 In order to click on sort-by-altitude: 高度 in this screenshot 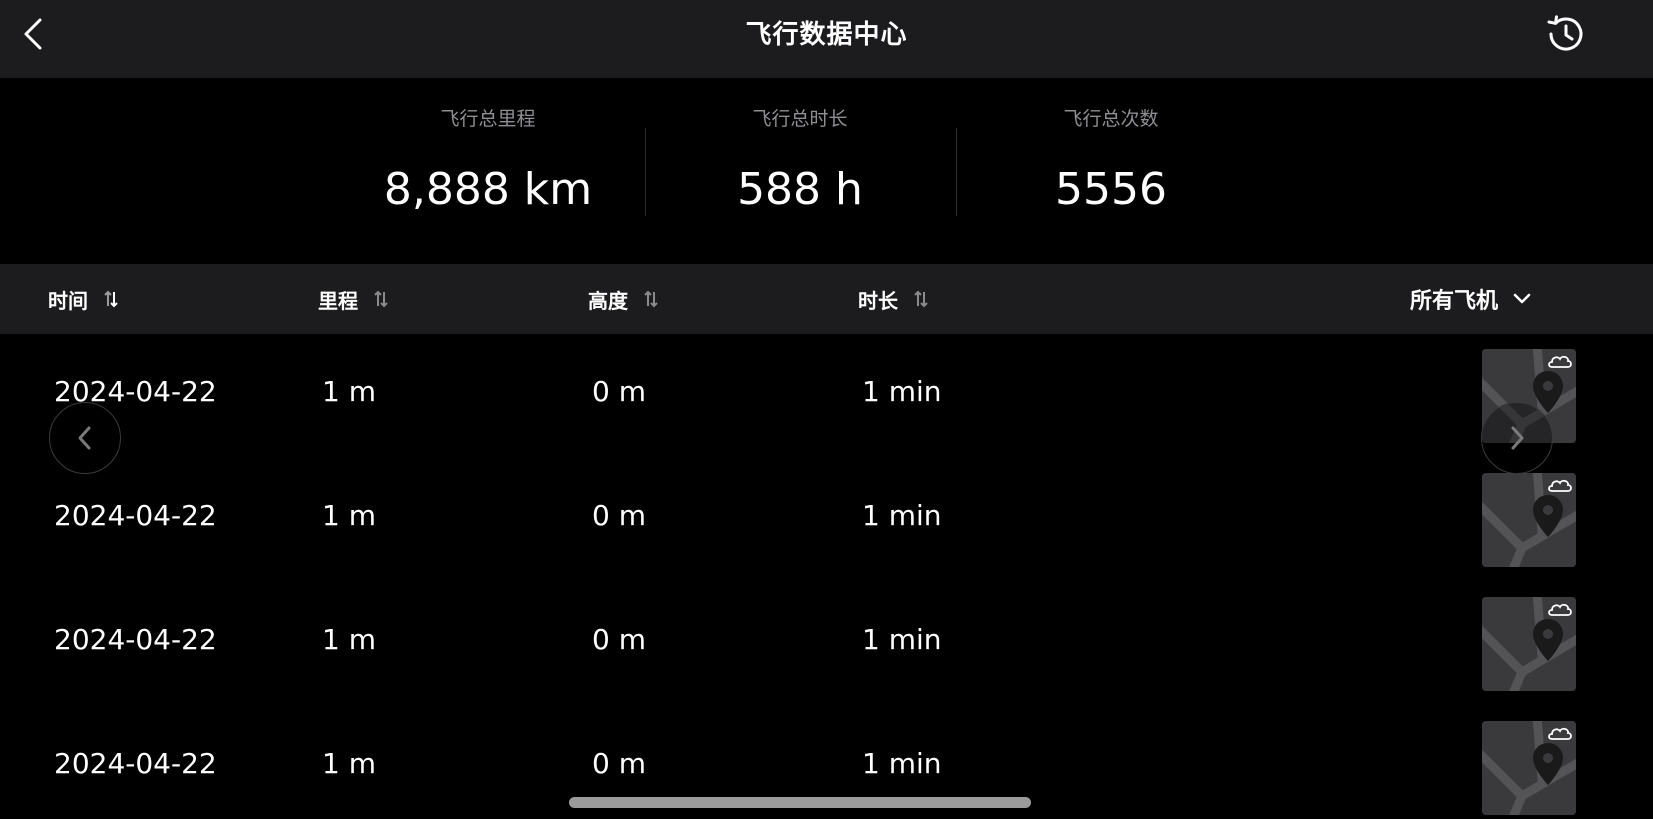, I will do `click(624, 299)`.